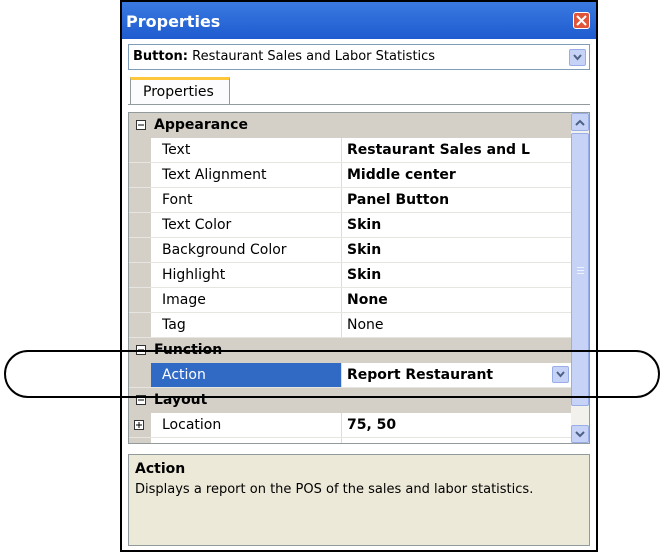 The height and width of the screenshot is (554, 663). Describe the element at coordinates (350, 350) in the screenshot. I see `category-function: Function` at that location.